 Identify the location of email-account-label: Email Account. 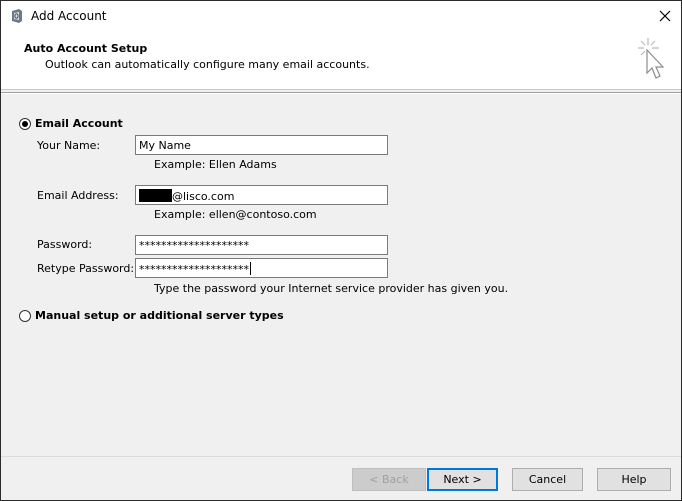
(79, 123).